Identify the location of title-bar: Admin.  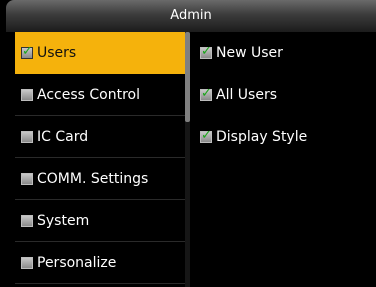
(191, 16).